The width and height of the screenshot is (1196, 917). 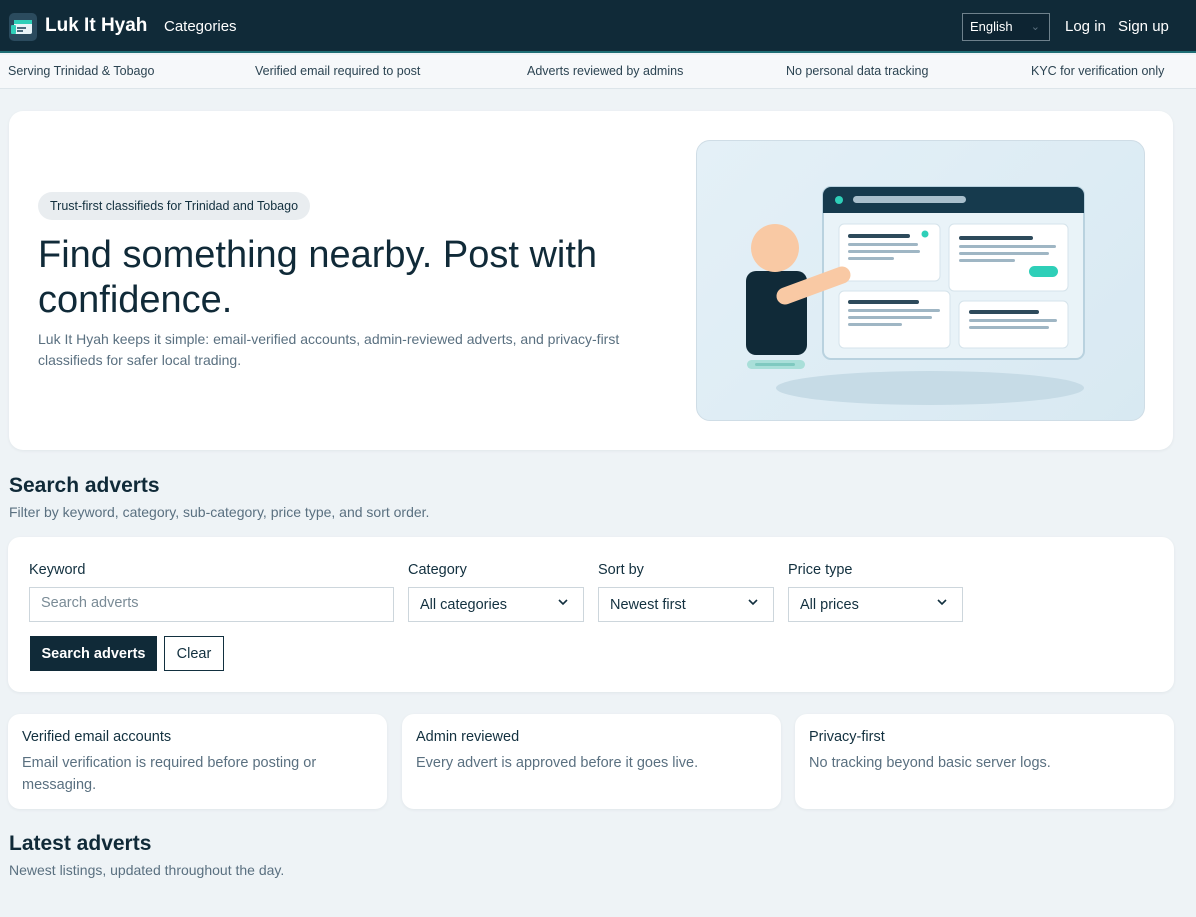 What do you see at coordinates (621, 570) in the screenshot?
I see `sort-label: Sort by` at bounding box center [621, 570].